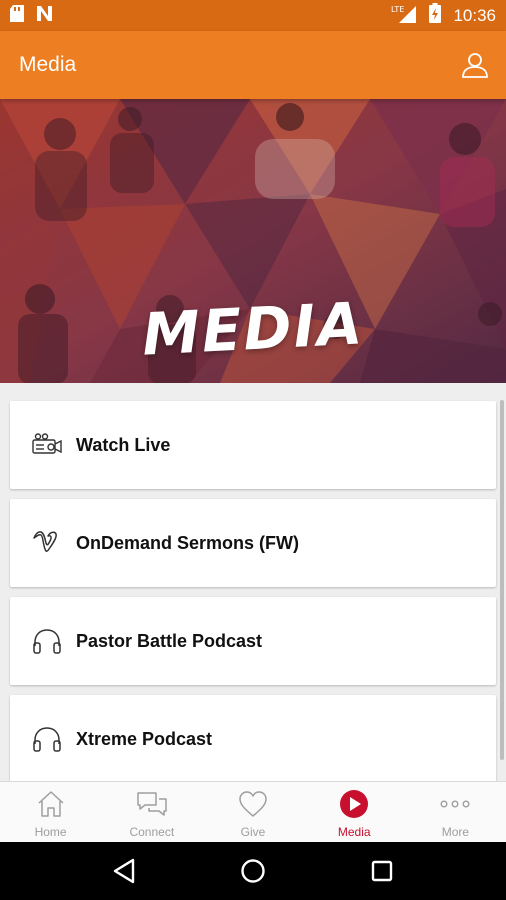 The width and height of the screenshot is (506, 900). I want to click on tab-give: Give, so click(252, 812).